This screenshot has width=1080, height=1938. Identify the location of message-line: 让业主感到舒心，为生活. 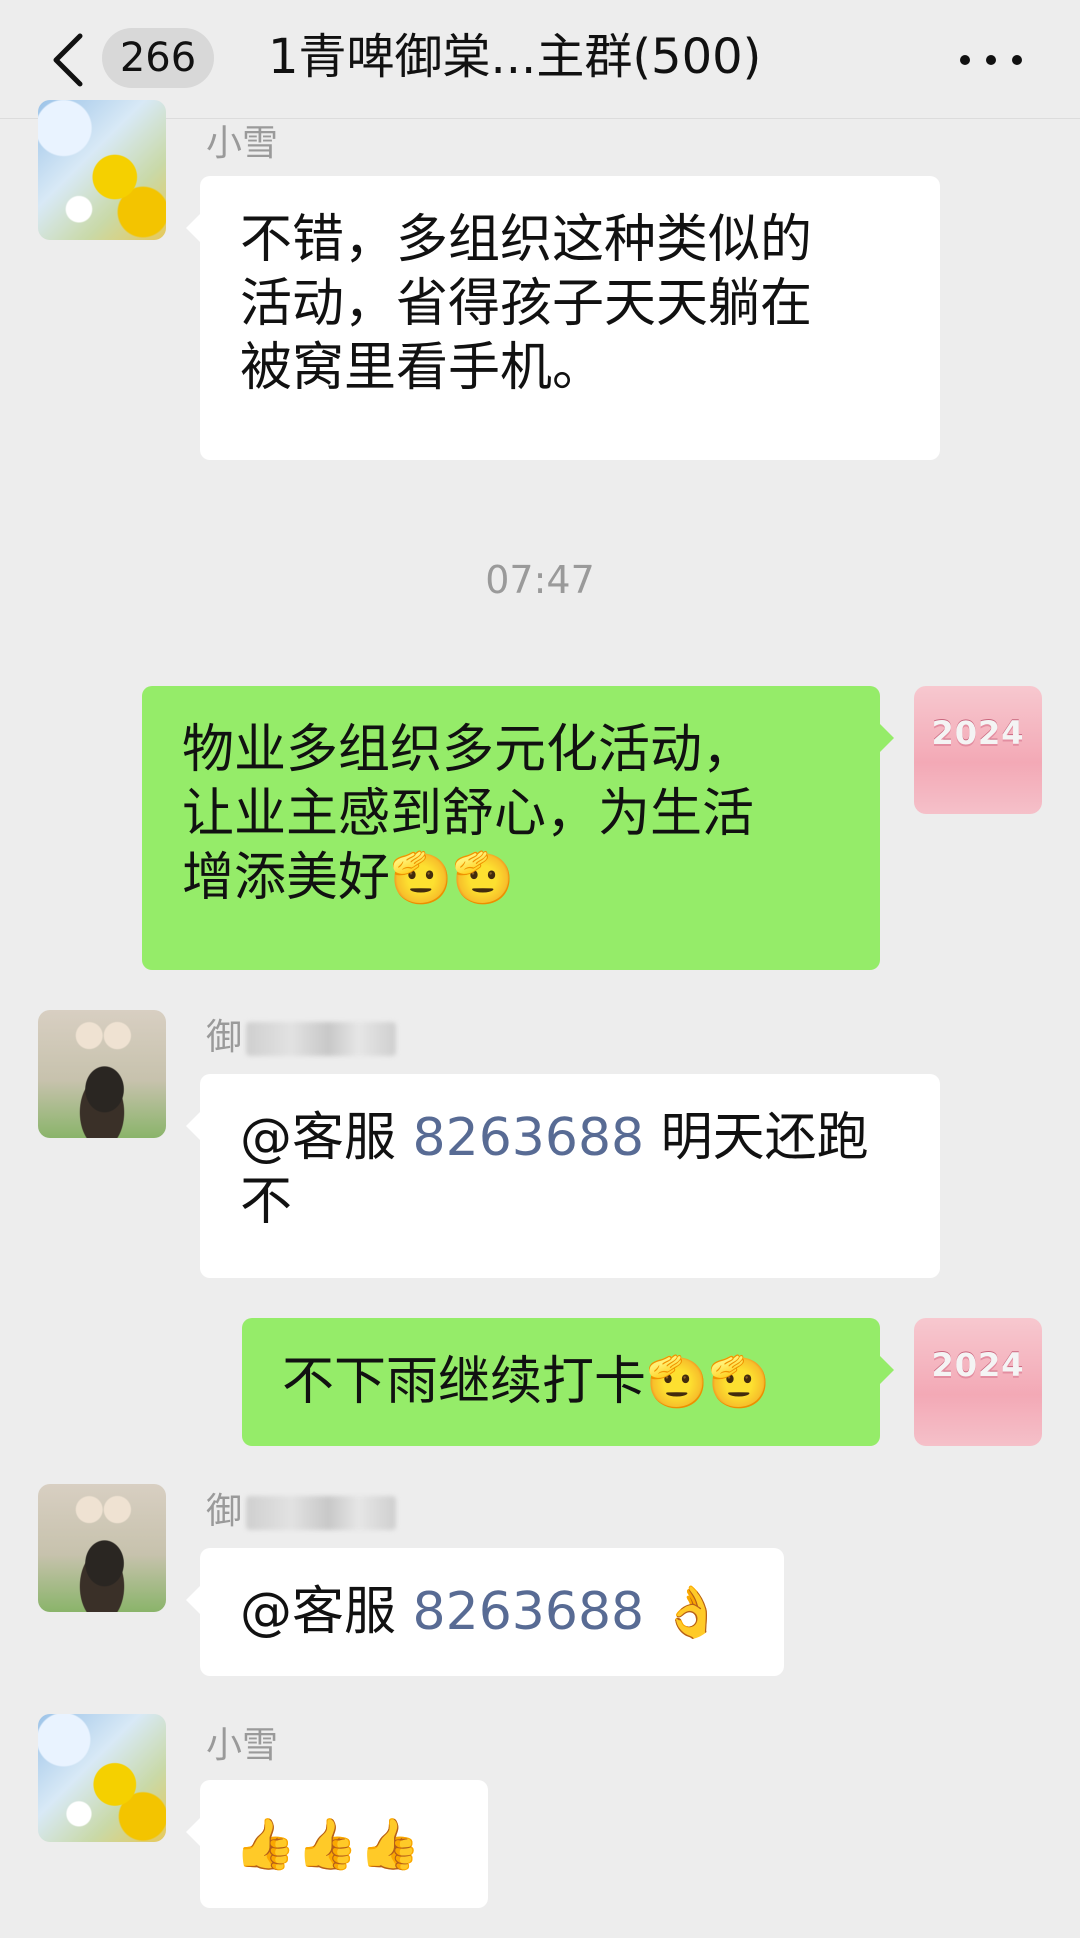
(468, 814).